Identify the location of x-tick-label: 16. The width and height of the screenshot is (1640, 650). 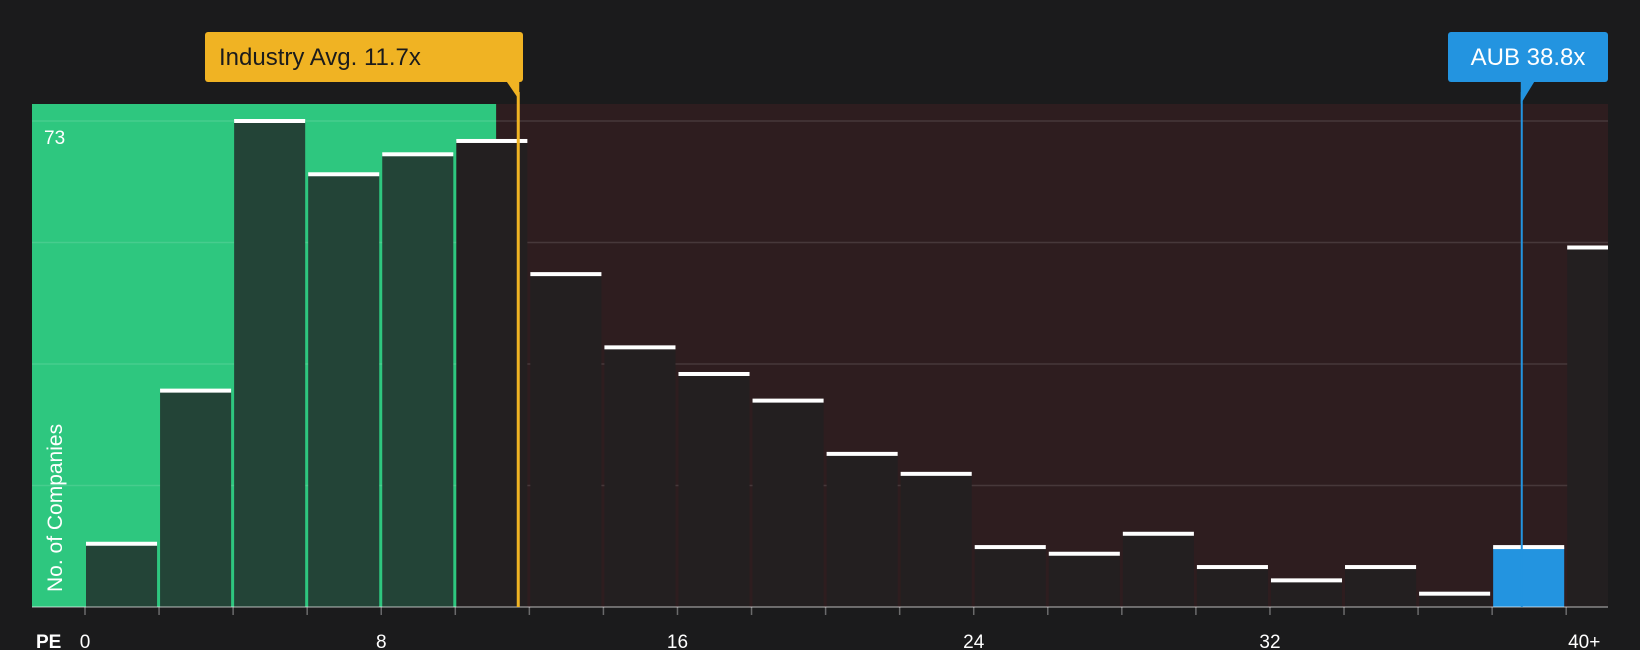
(677, 641).